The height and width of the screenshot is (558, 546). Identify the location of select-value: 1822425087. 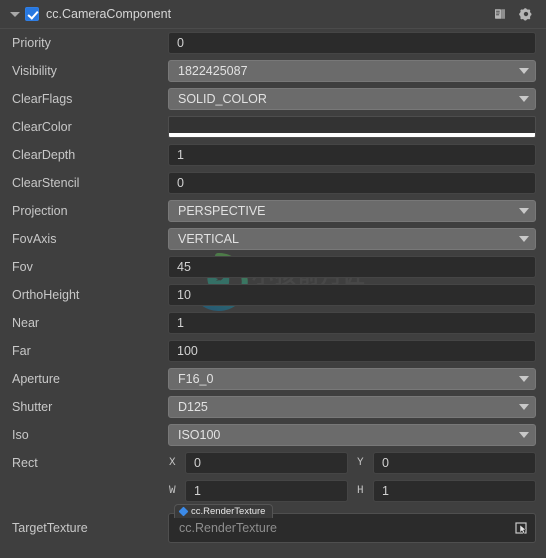
(213, 71).